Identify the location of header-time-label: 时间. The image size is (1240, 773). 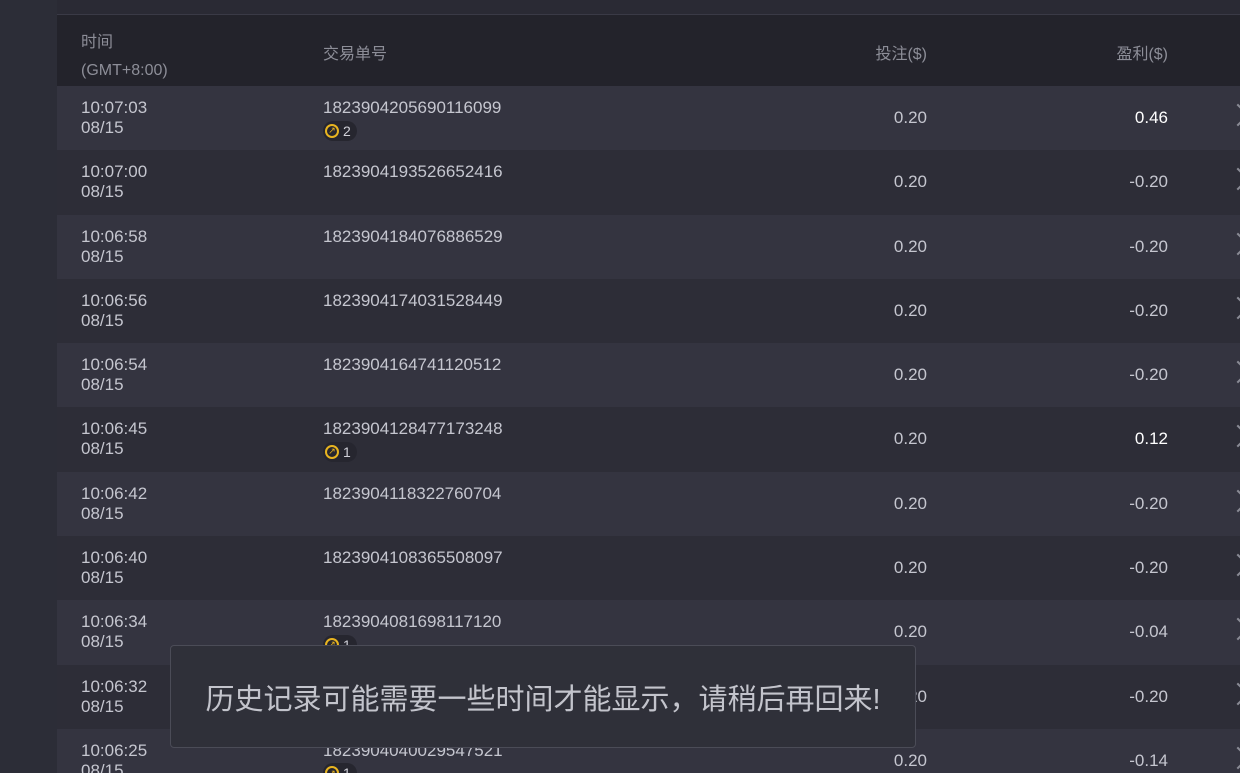
(97, 42).